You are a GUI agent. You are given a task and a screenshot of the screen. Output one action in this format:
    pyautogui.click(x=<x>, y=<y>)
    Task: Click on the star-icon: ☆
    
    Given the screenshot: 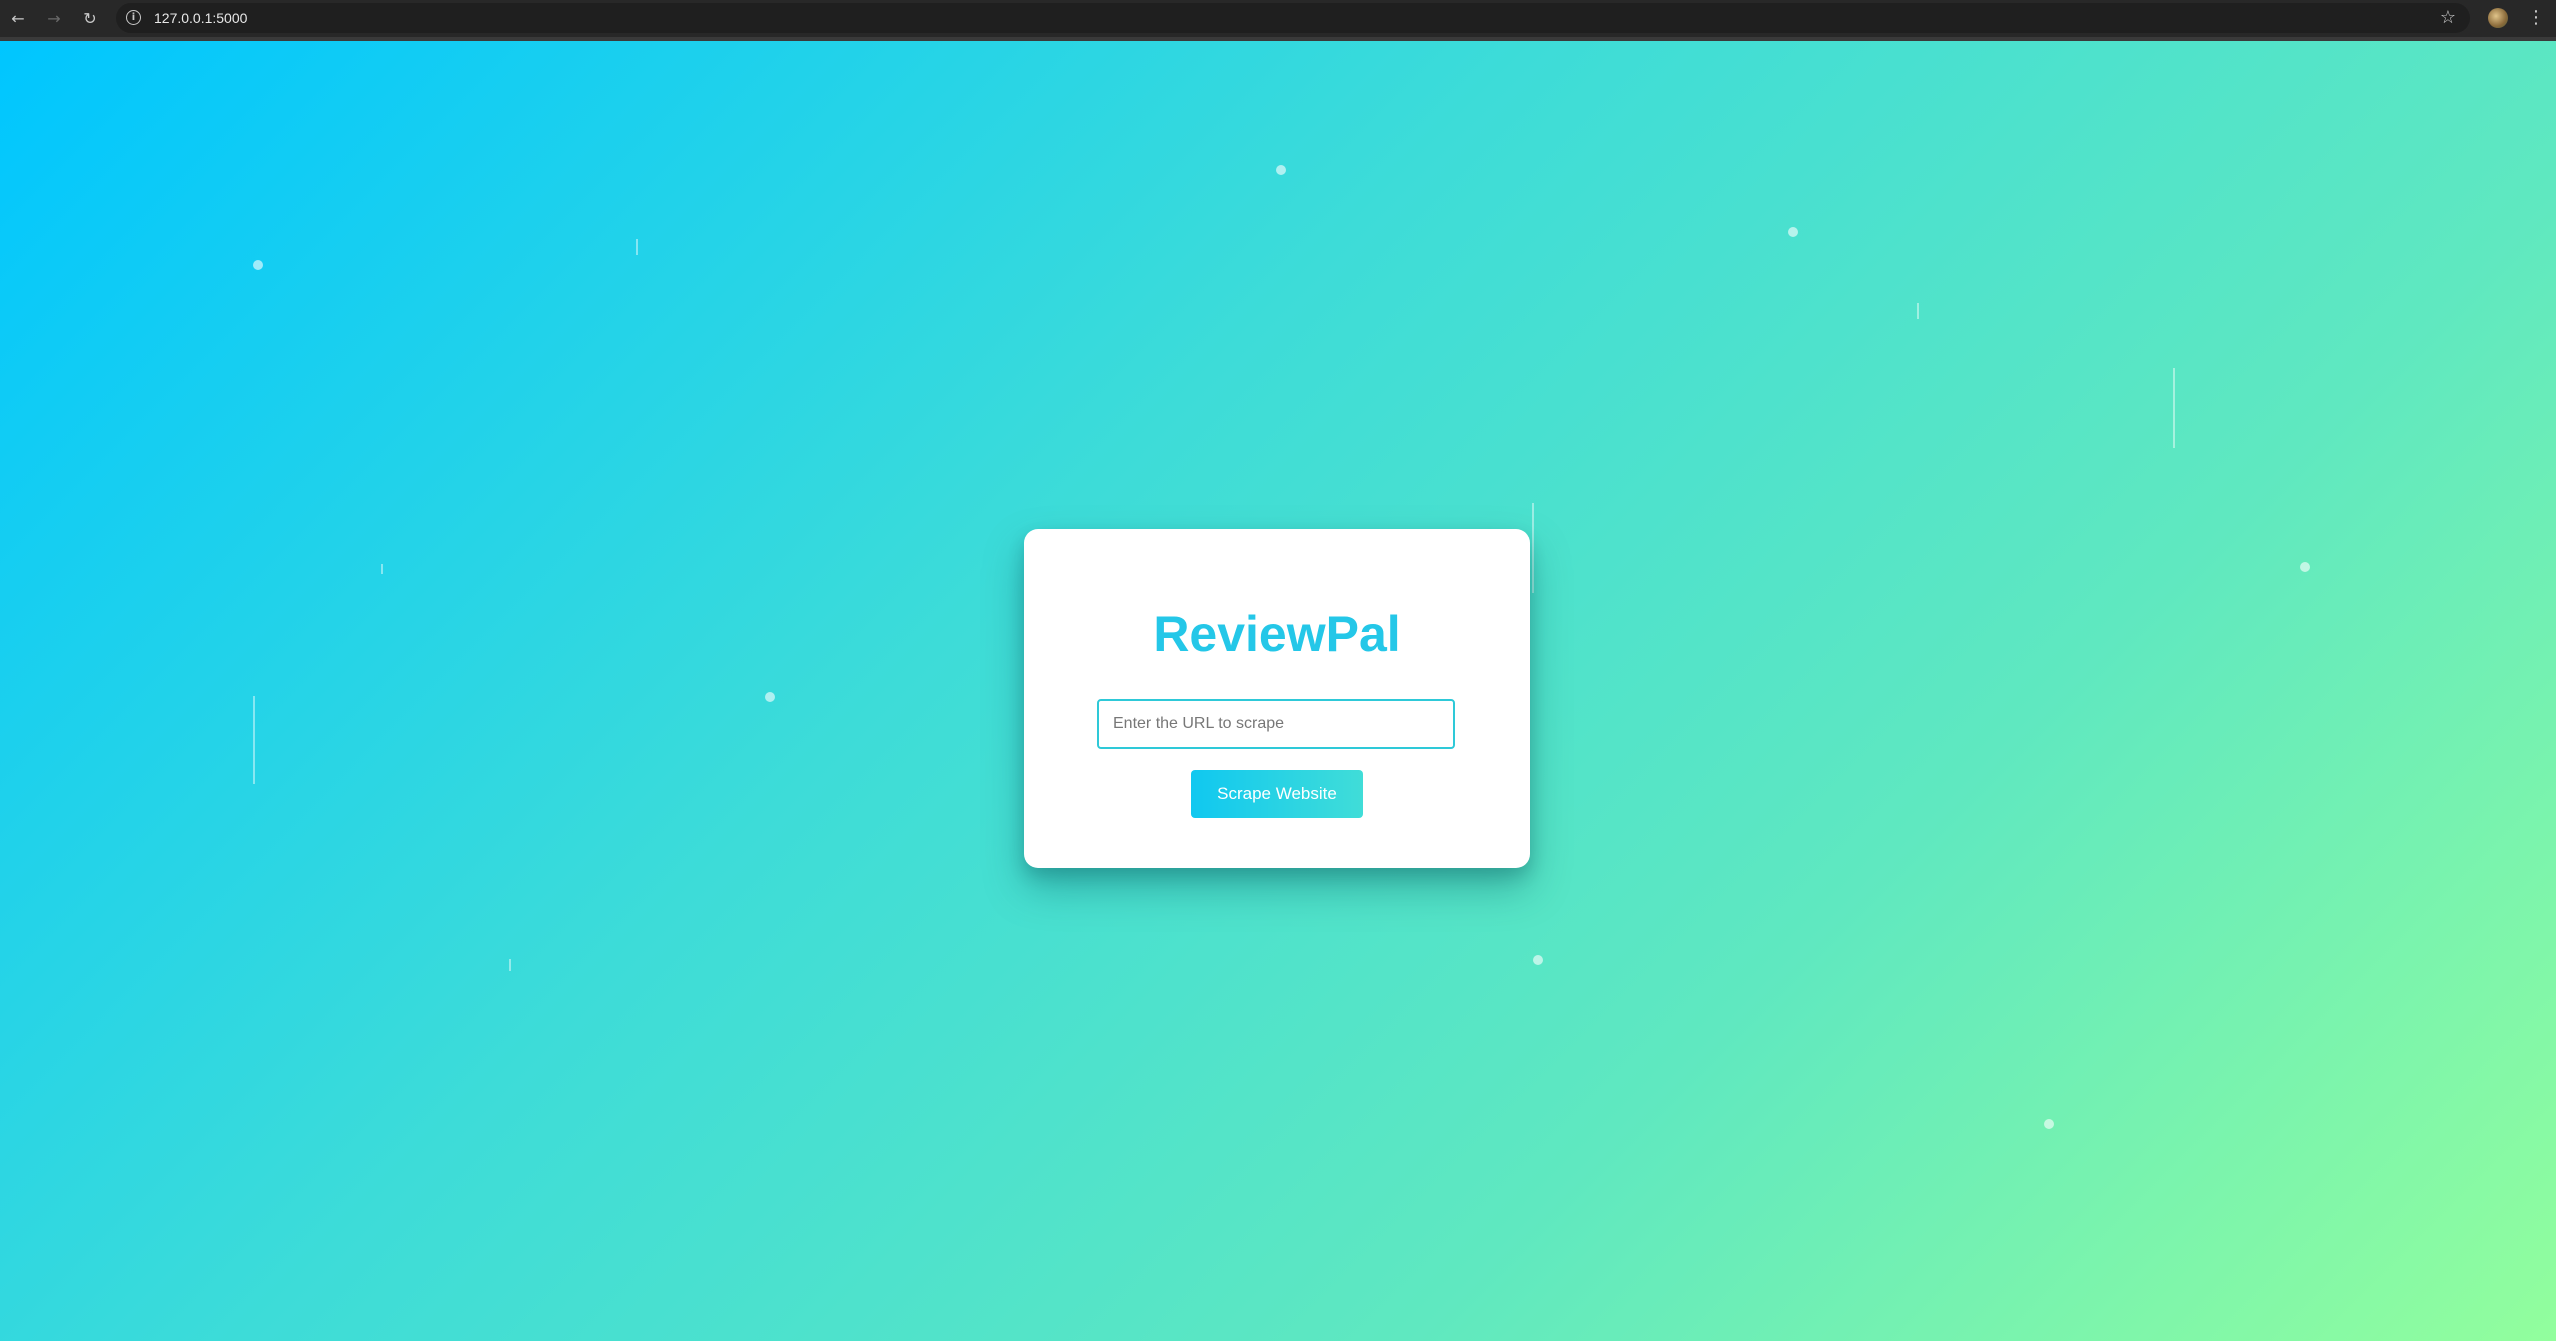 What is the action you would take?
    pyautogui.click(x=2448, y=17)
    